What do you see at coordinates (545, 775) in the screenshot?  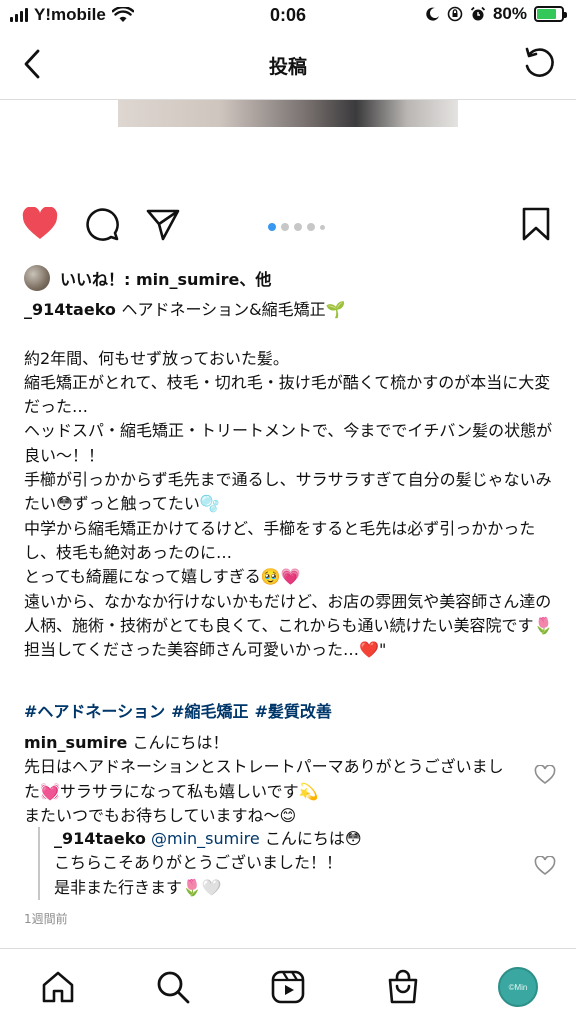 I see `comment-like-icon` at bounding box center [545, 775].